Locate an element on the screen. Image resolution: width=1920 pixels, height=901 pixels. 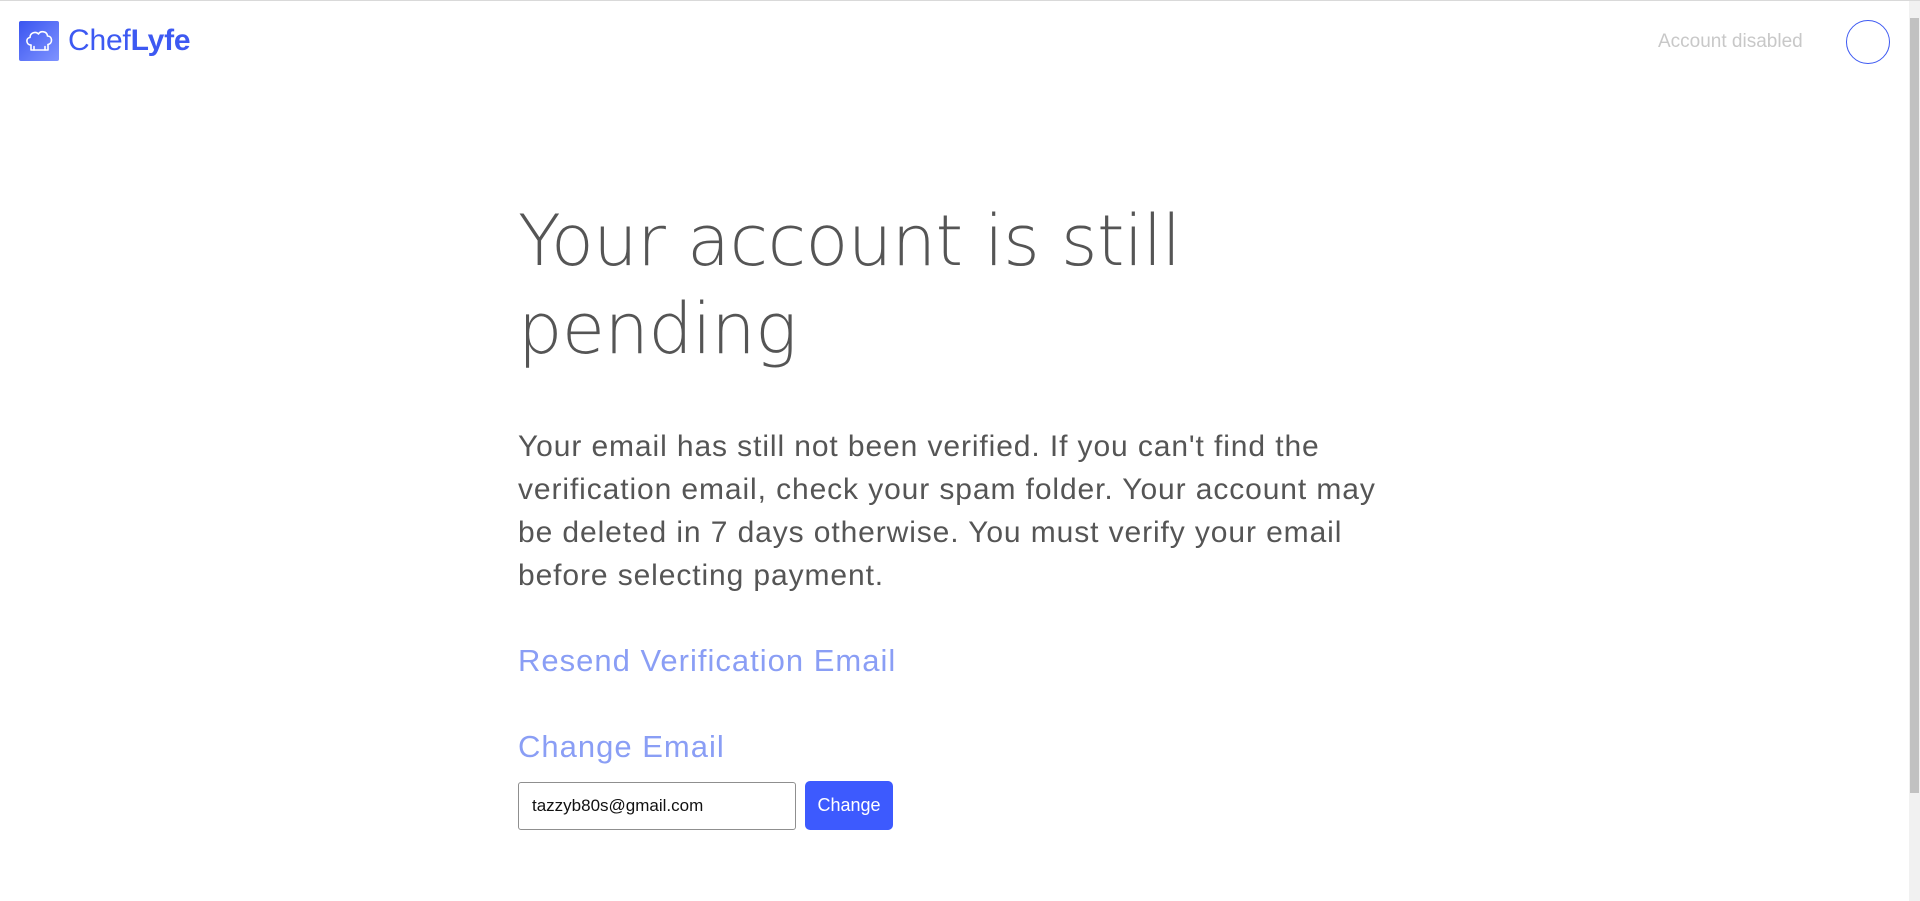
scrollbar-thumb is located at coordinates (1914, 405).